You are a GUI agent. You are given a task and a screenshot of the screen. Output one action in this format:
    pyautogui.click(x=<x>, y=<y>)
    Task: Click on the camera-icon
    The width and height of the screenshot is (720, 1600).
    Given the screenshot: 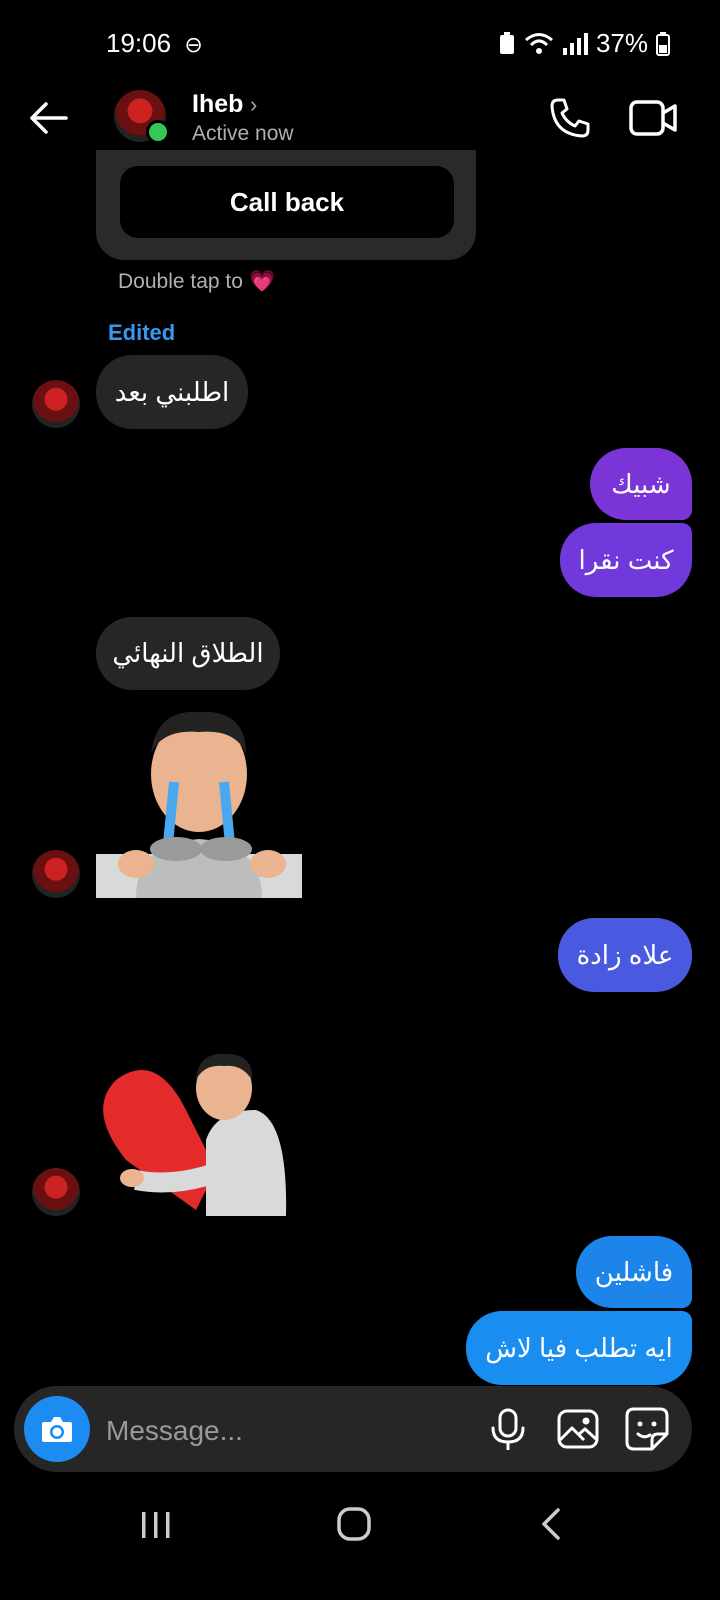 What is the action you would take?
    pyautogui.click(x=57, y=1429)
    